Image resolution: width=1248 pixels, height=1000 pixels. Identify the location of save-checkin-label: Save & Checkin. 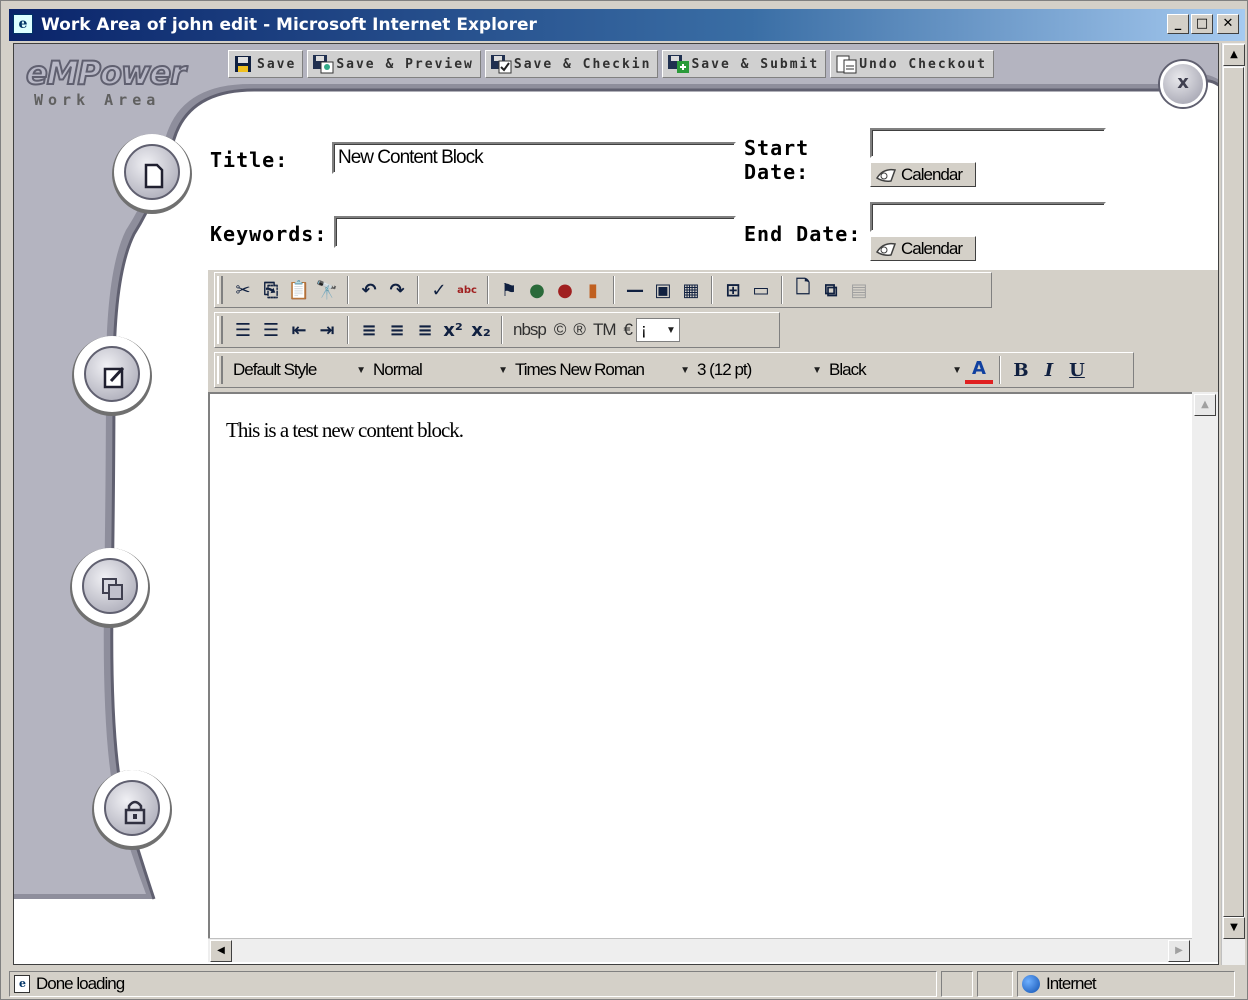
(582, 64).